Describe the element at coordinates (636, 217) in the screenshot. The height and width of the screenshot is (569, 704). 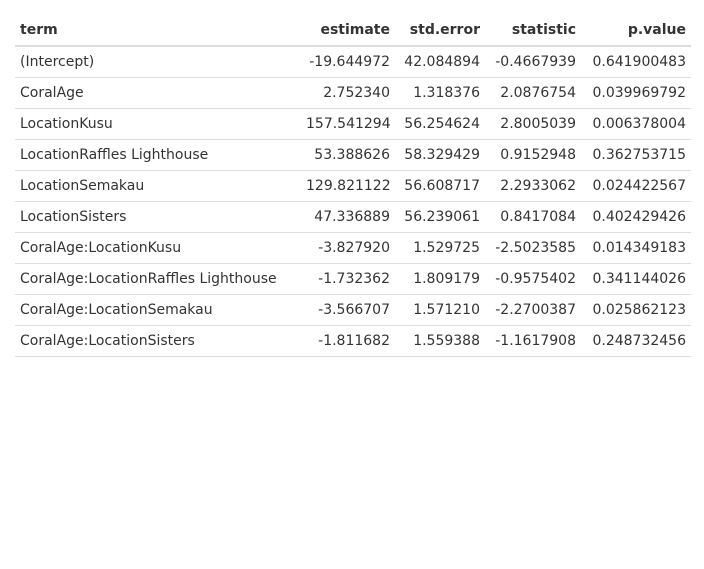
I see `cell-p-value: 0.402429426` at that location.